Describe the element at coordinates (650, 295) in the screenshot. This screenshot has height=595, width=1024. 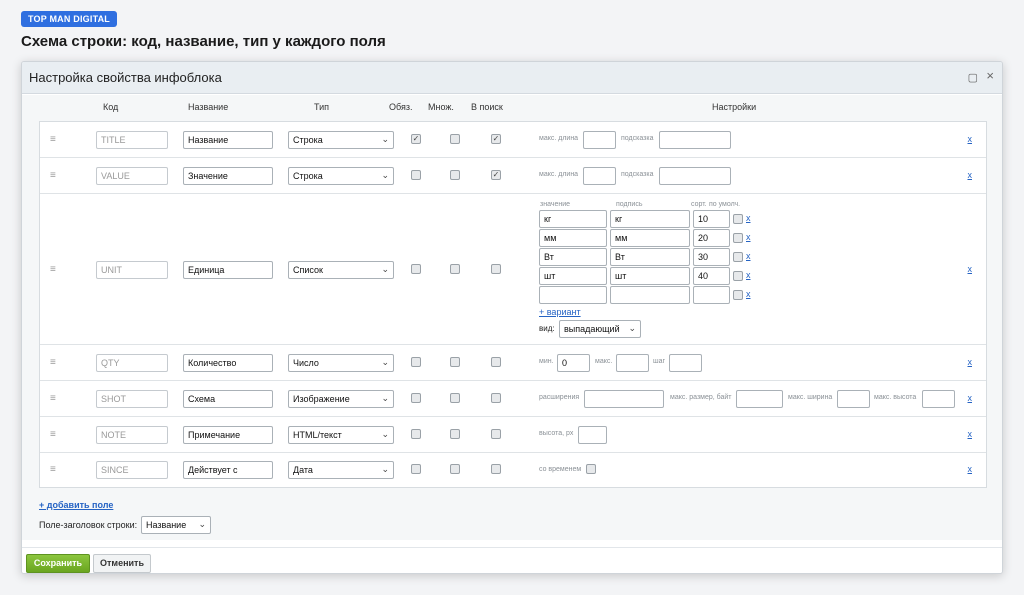
I see `option-caption-input` at that location.